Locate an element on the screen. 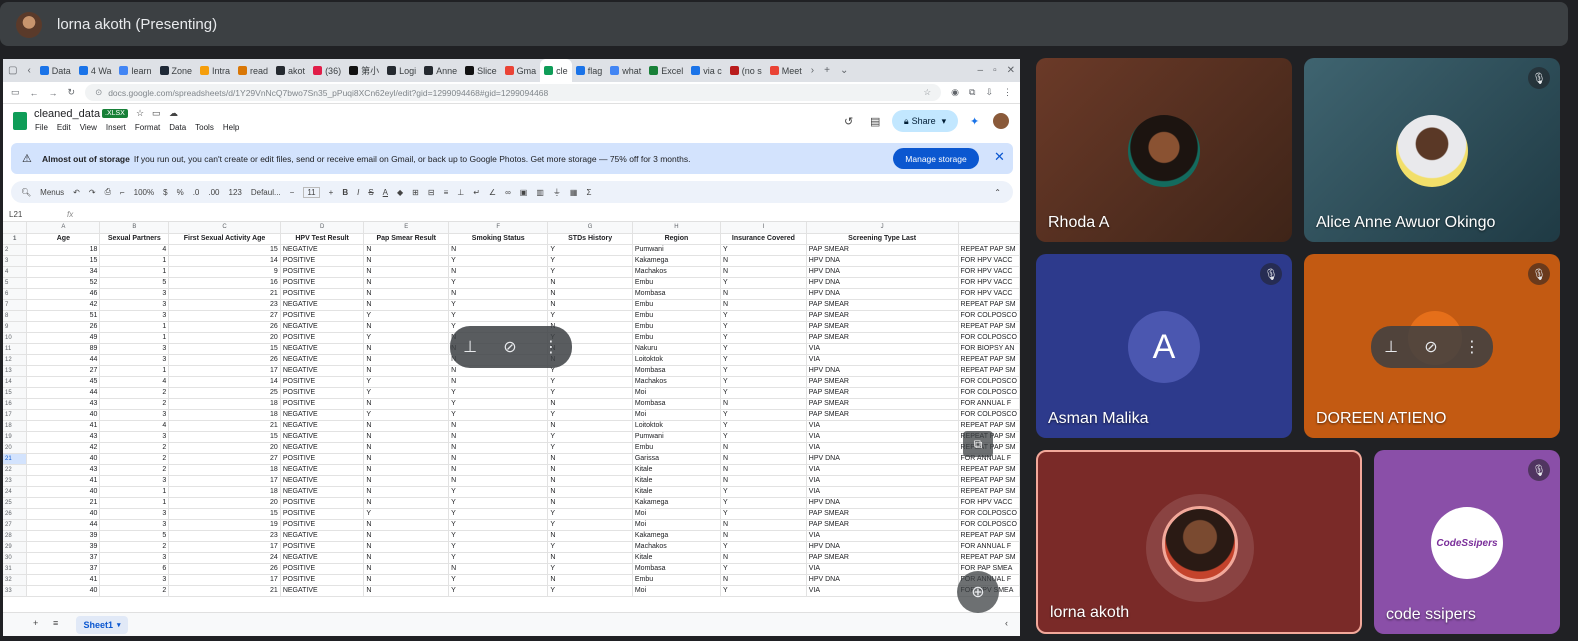  table-cell: VIA is located at coordinates (882, 426).